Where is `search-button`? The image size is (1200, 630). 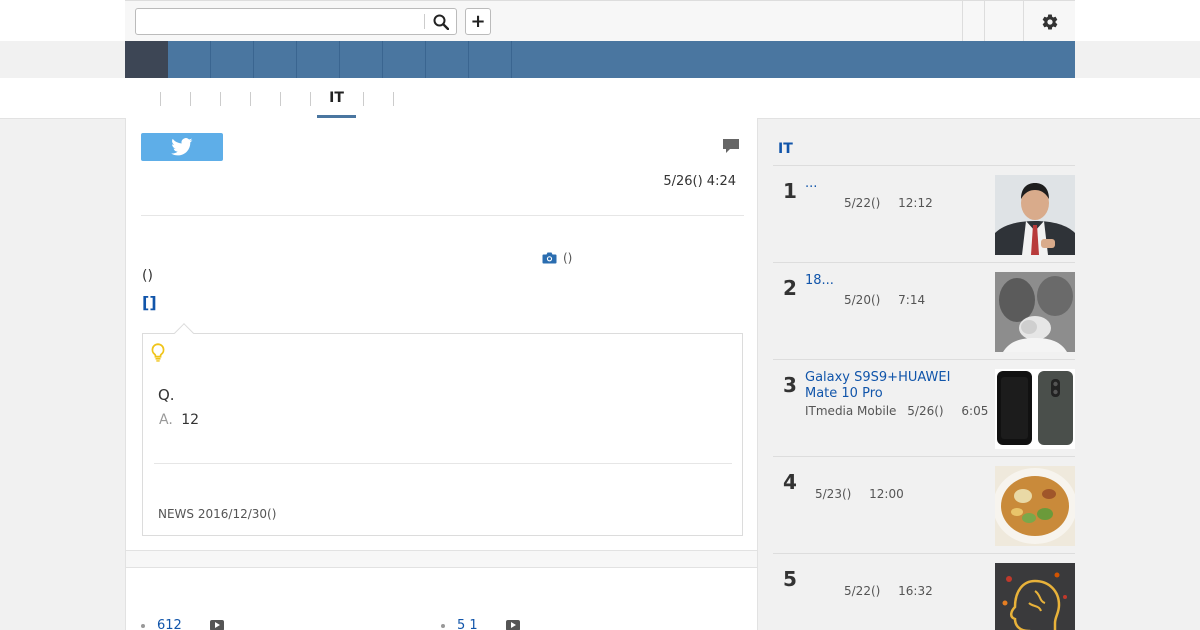
search-button is located at coordinates (441, 22).